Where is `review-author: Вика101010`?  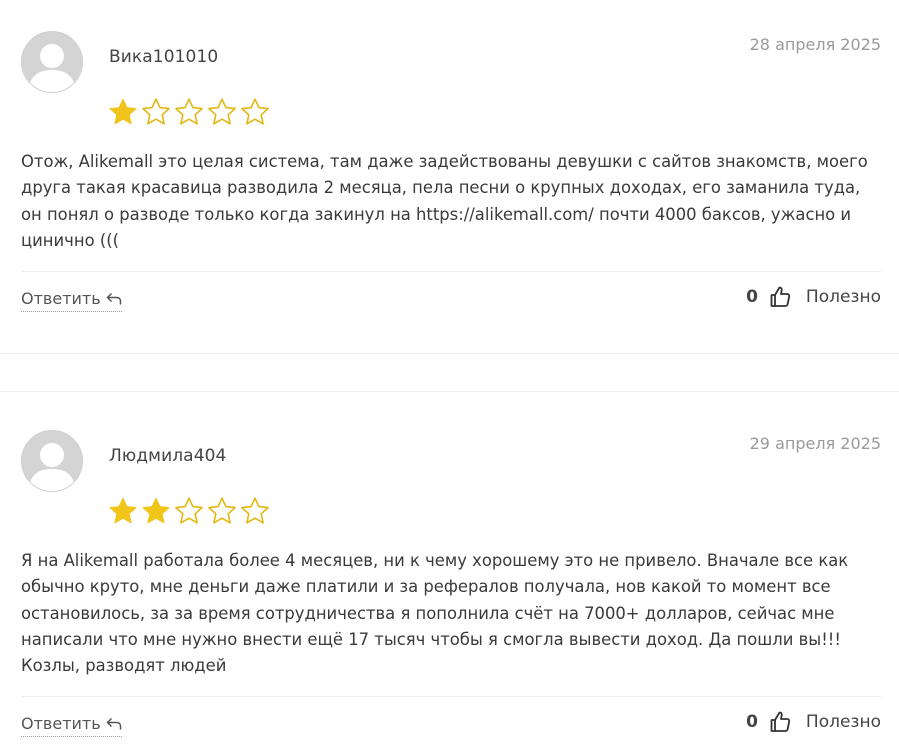
review-author: Вика101010 is located at coordinates (164, 57).